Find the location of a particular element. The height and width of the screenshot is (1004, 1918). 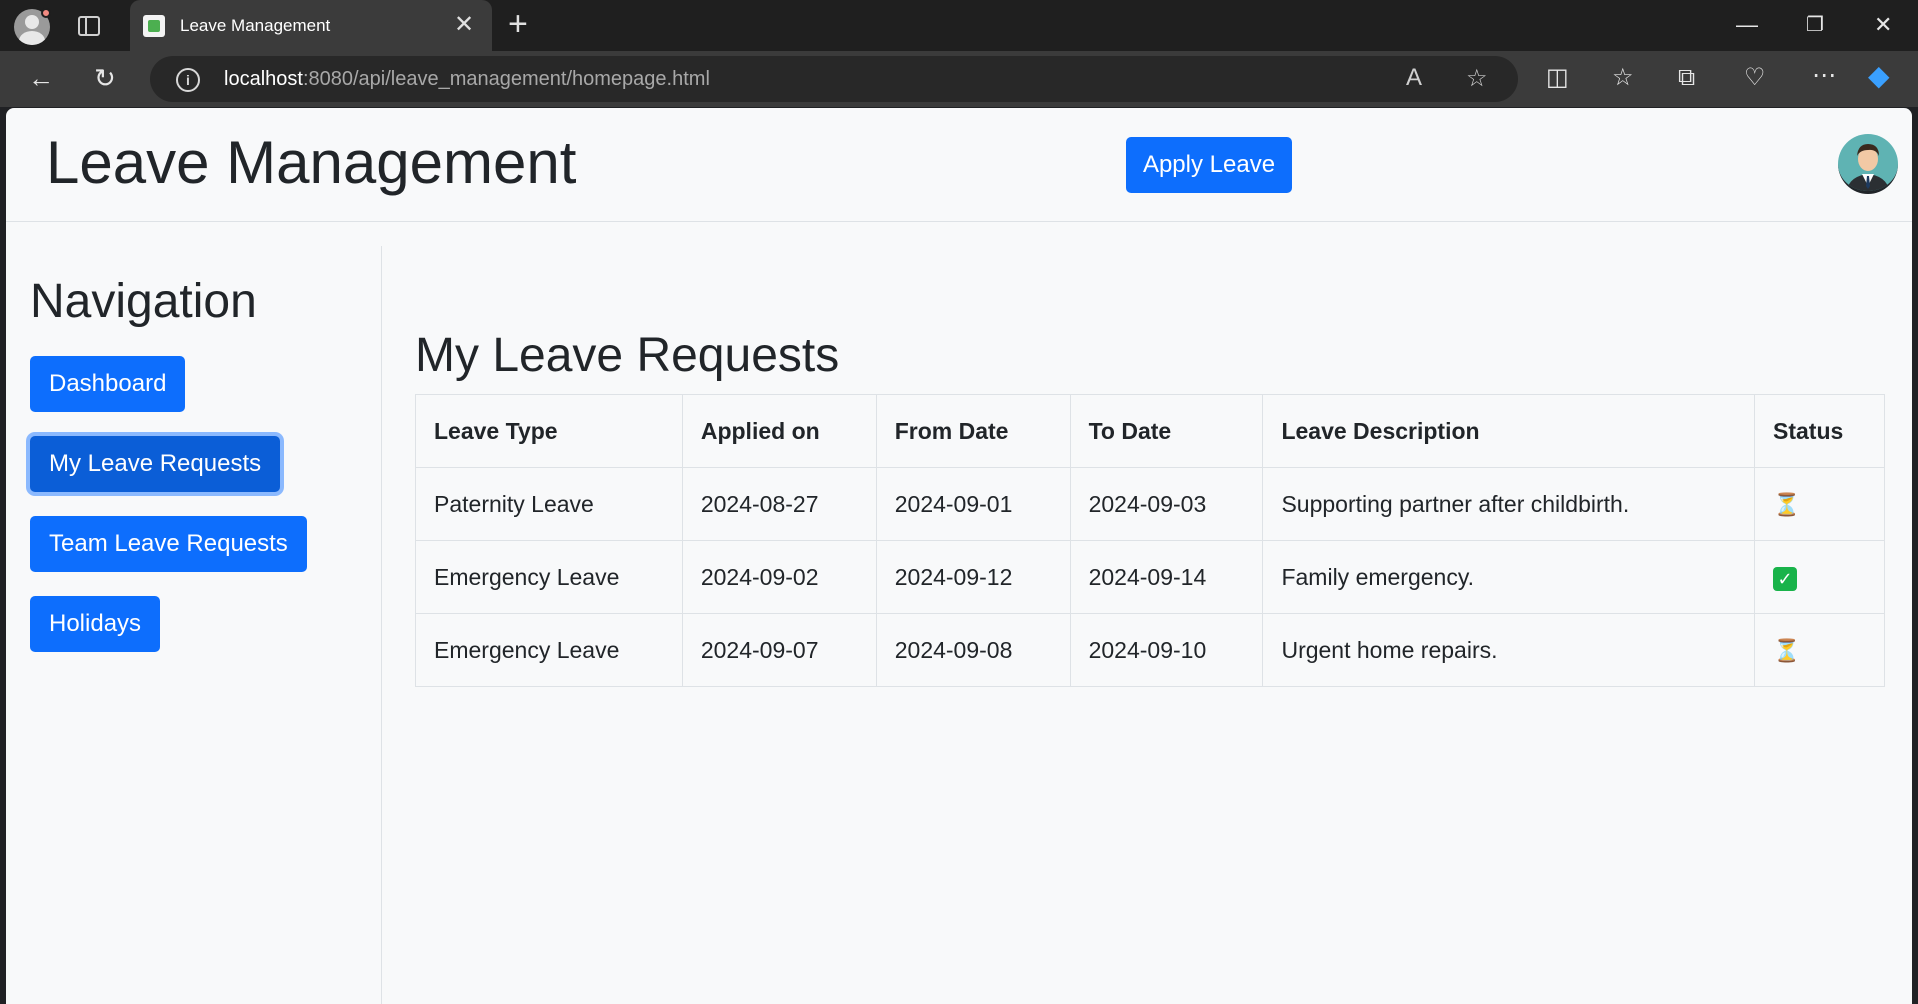

browser-essentials-icon: ♡ is located at coordinates (1755, 78).